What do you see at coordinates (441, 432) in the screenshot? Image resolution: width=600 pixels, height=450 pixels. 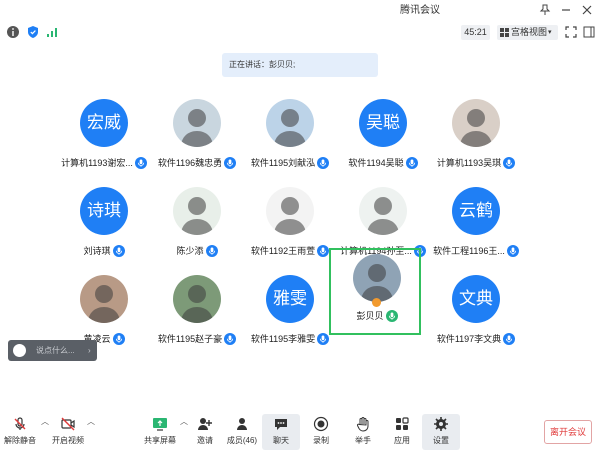 I see `settings-button: 设置` at bounding box center [441, 432].